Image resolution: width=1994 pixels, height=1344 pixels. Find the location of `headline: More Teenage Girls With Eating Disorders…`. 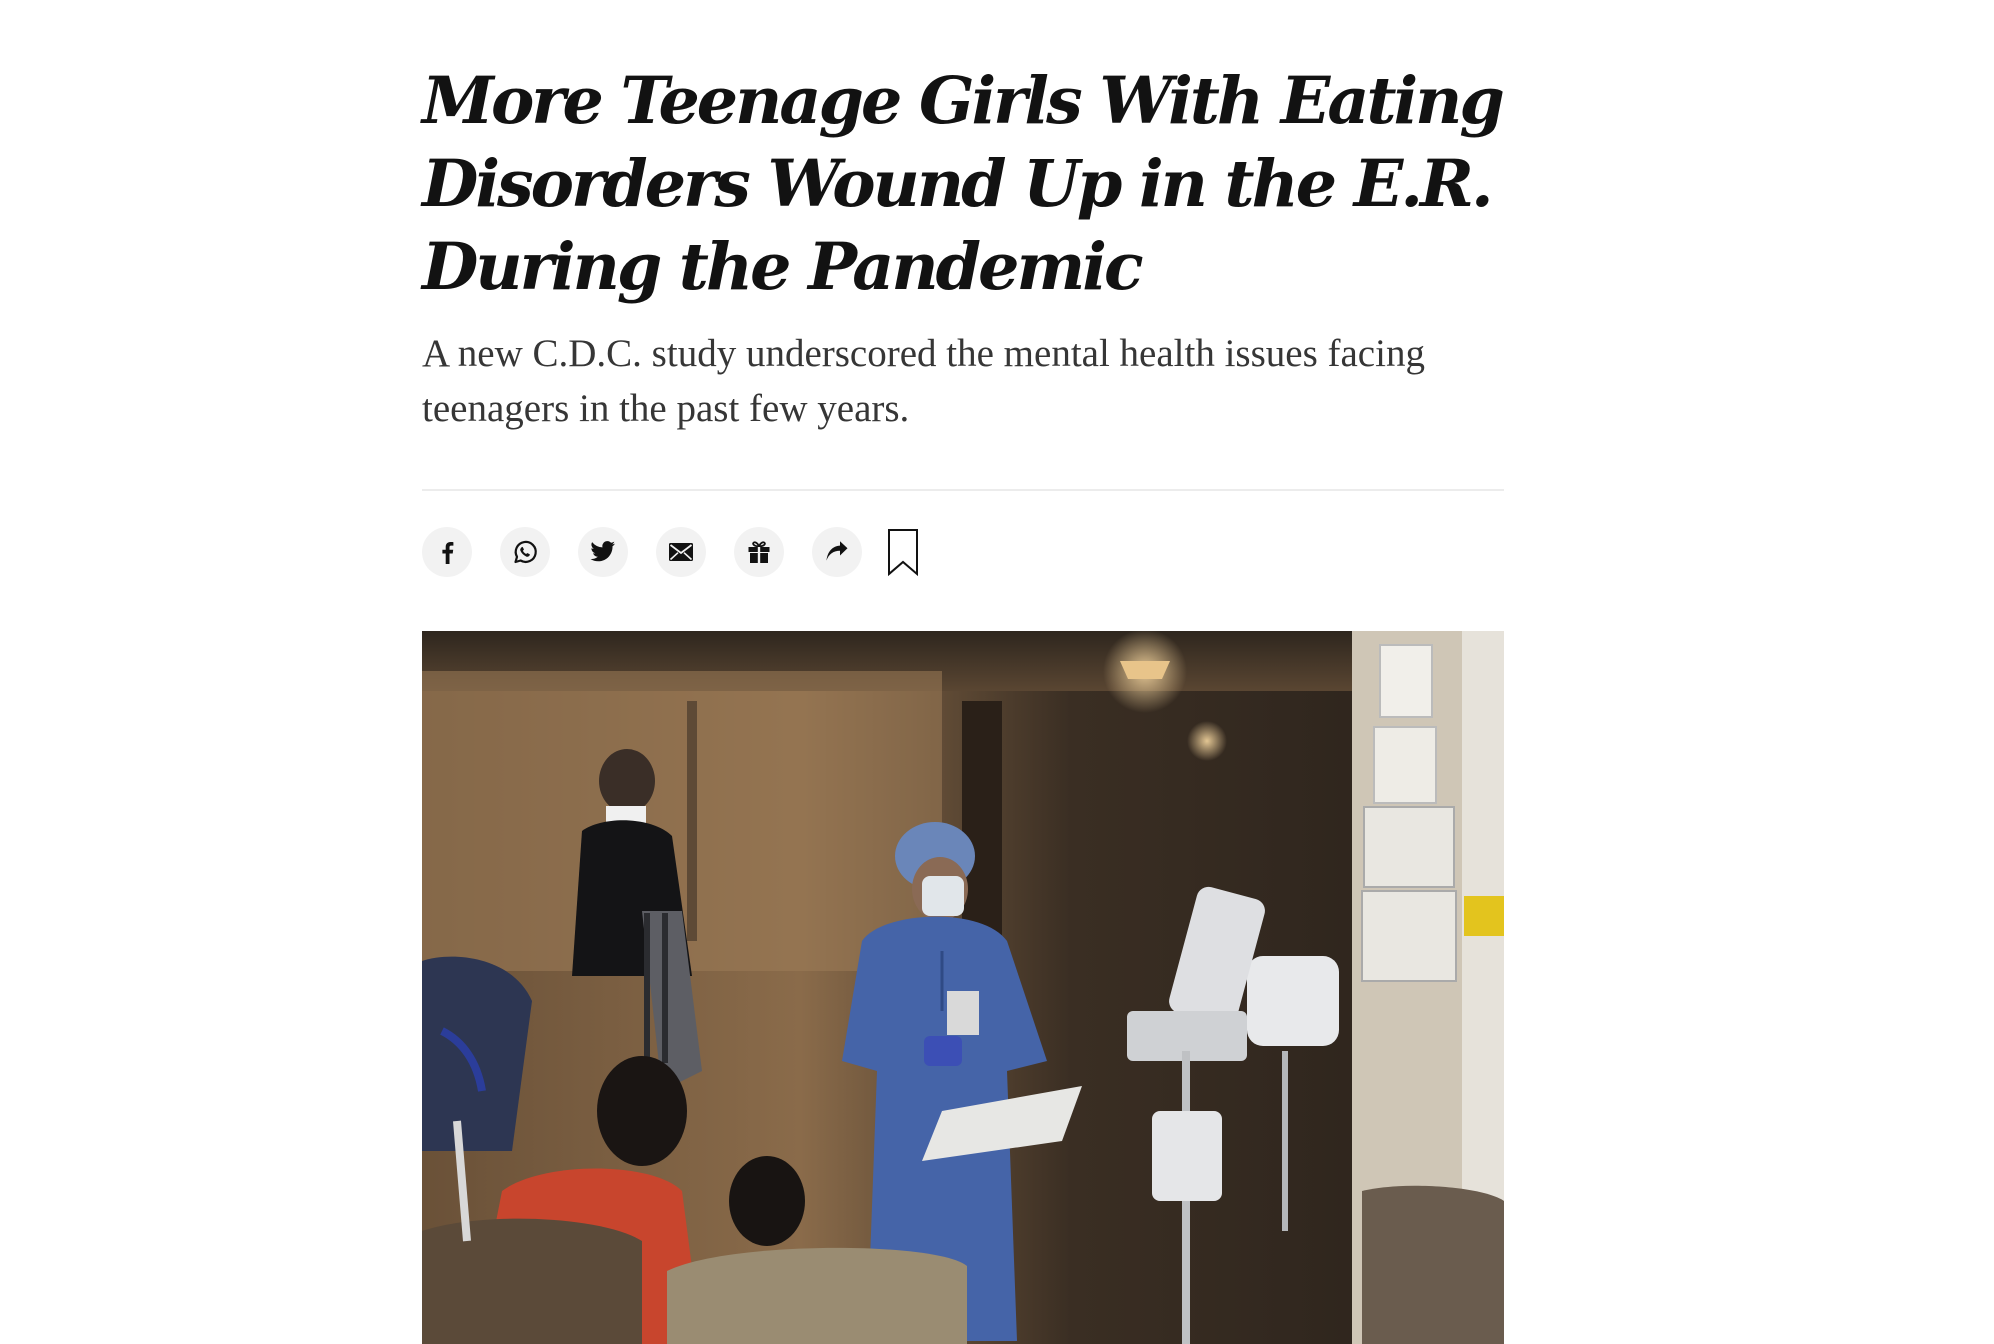

headline: More Teenage Girls With Eating Disorders… is located at coordinates (963, 184).